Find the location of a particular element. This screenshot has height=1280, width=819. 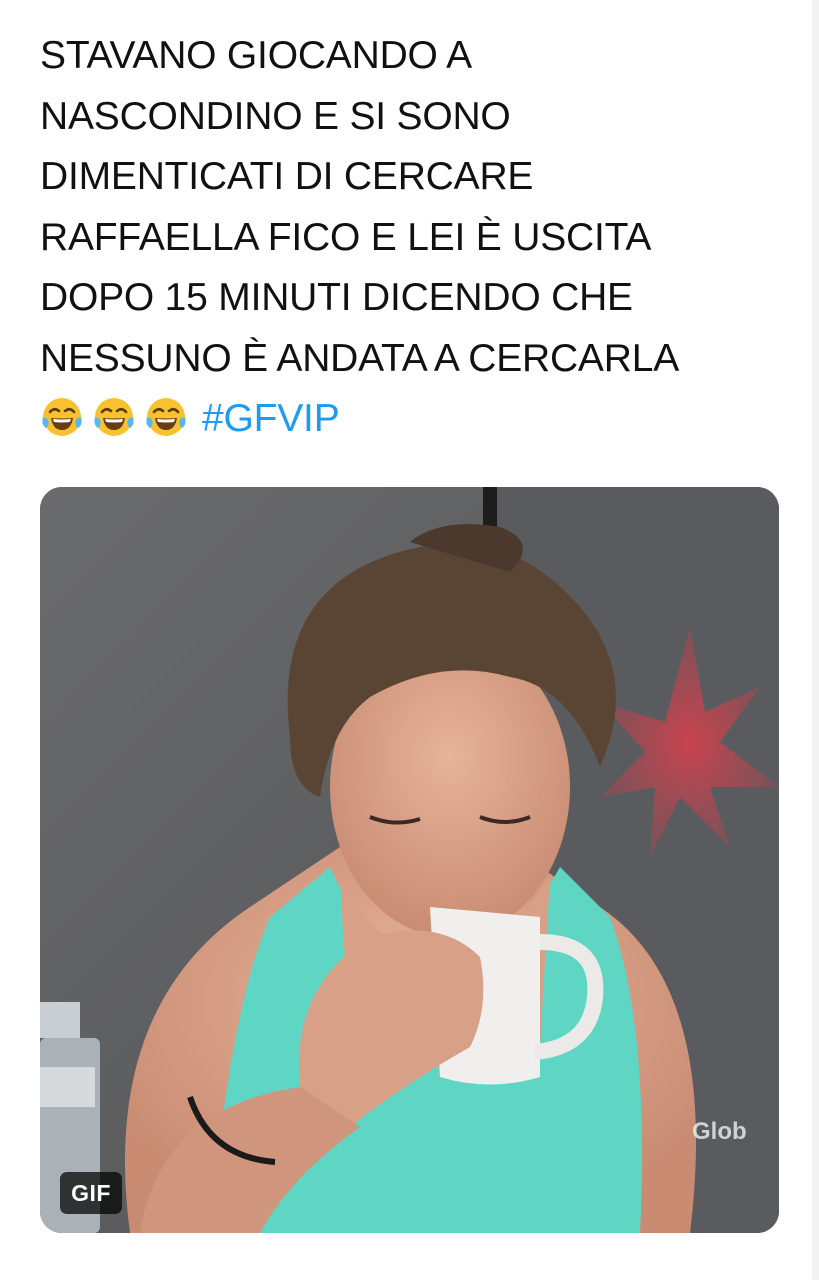

tweet-line: NASCONDINO E SI SONO is located at coordinates (275, 116).